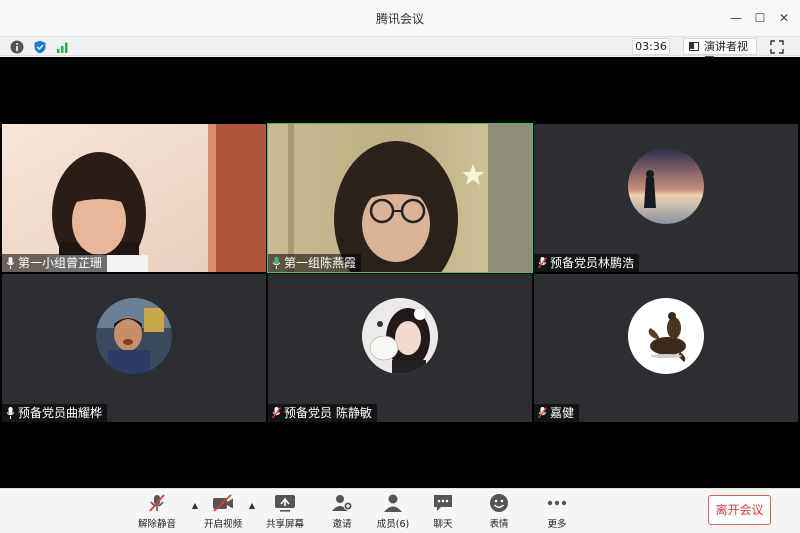 The width and height of the screenshot is (800, 533). Describe the element at coordinates (328, 413) in the screenshot. I see `participant-name: 预备党员 陈静敏` at that location.